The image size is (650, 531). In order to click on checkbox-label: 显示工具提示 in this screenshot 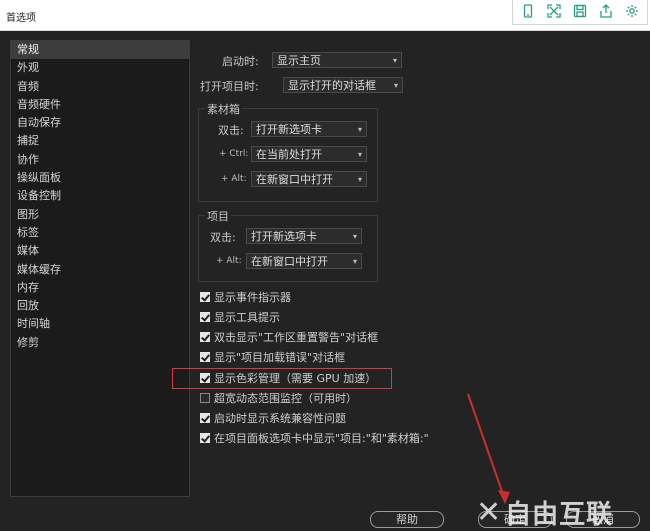, I will do `click(247, 317)`.